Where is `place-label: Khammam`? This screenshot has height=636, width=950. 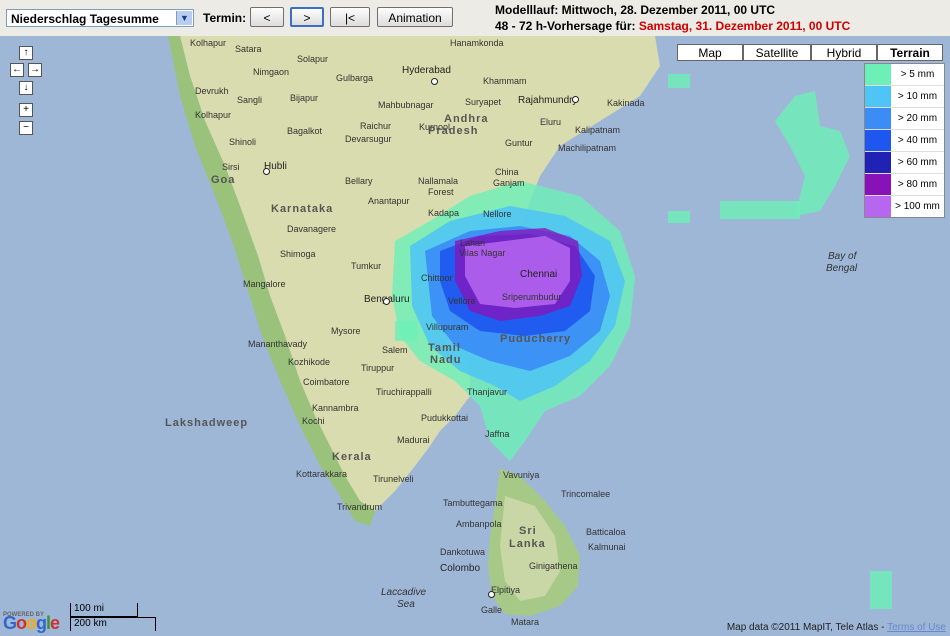 place-label: Khammam is located at coordinates (505, 81).